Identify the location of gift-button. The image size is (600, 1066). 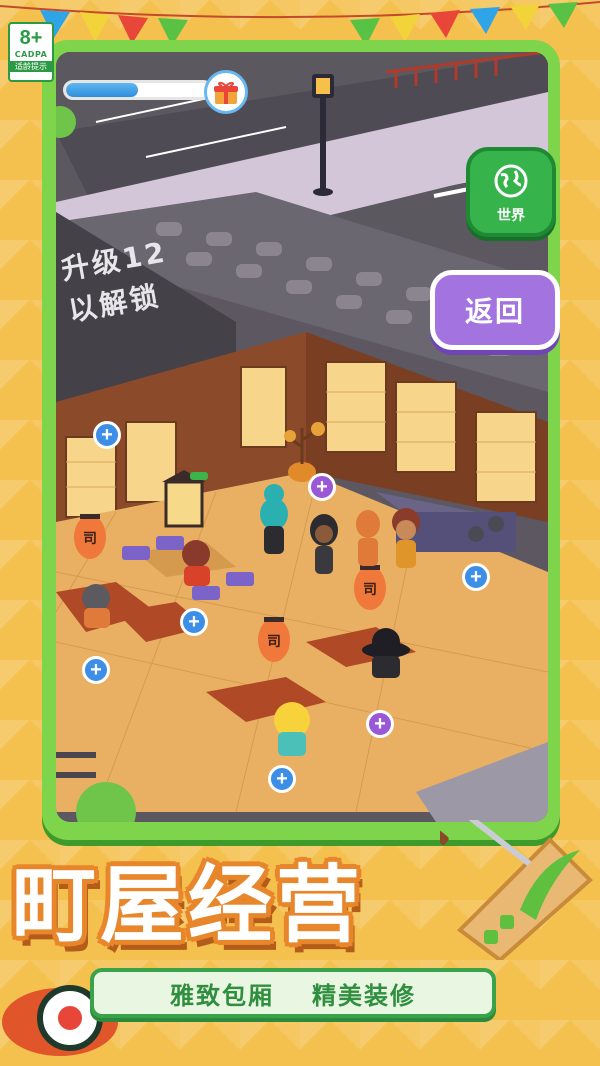
(226, 92).